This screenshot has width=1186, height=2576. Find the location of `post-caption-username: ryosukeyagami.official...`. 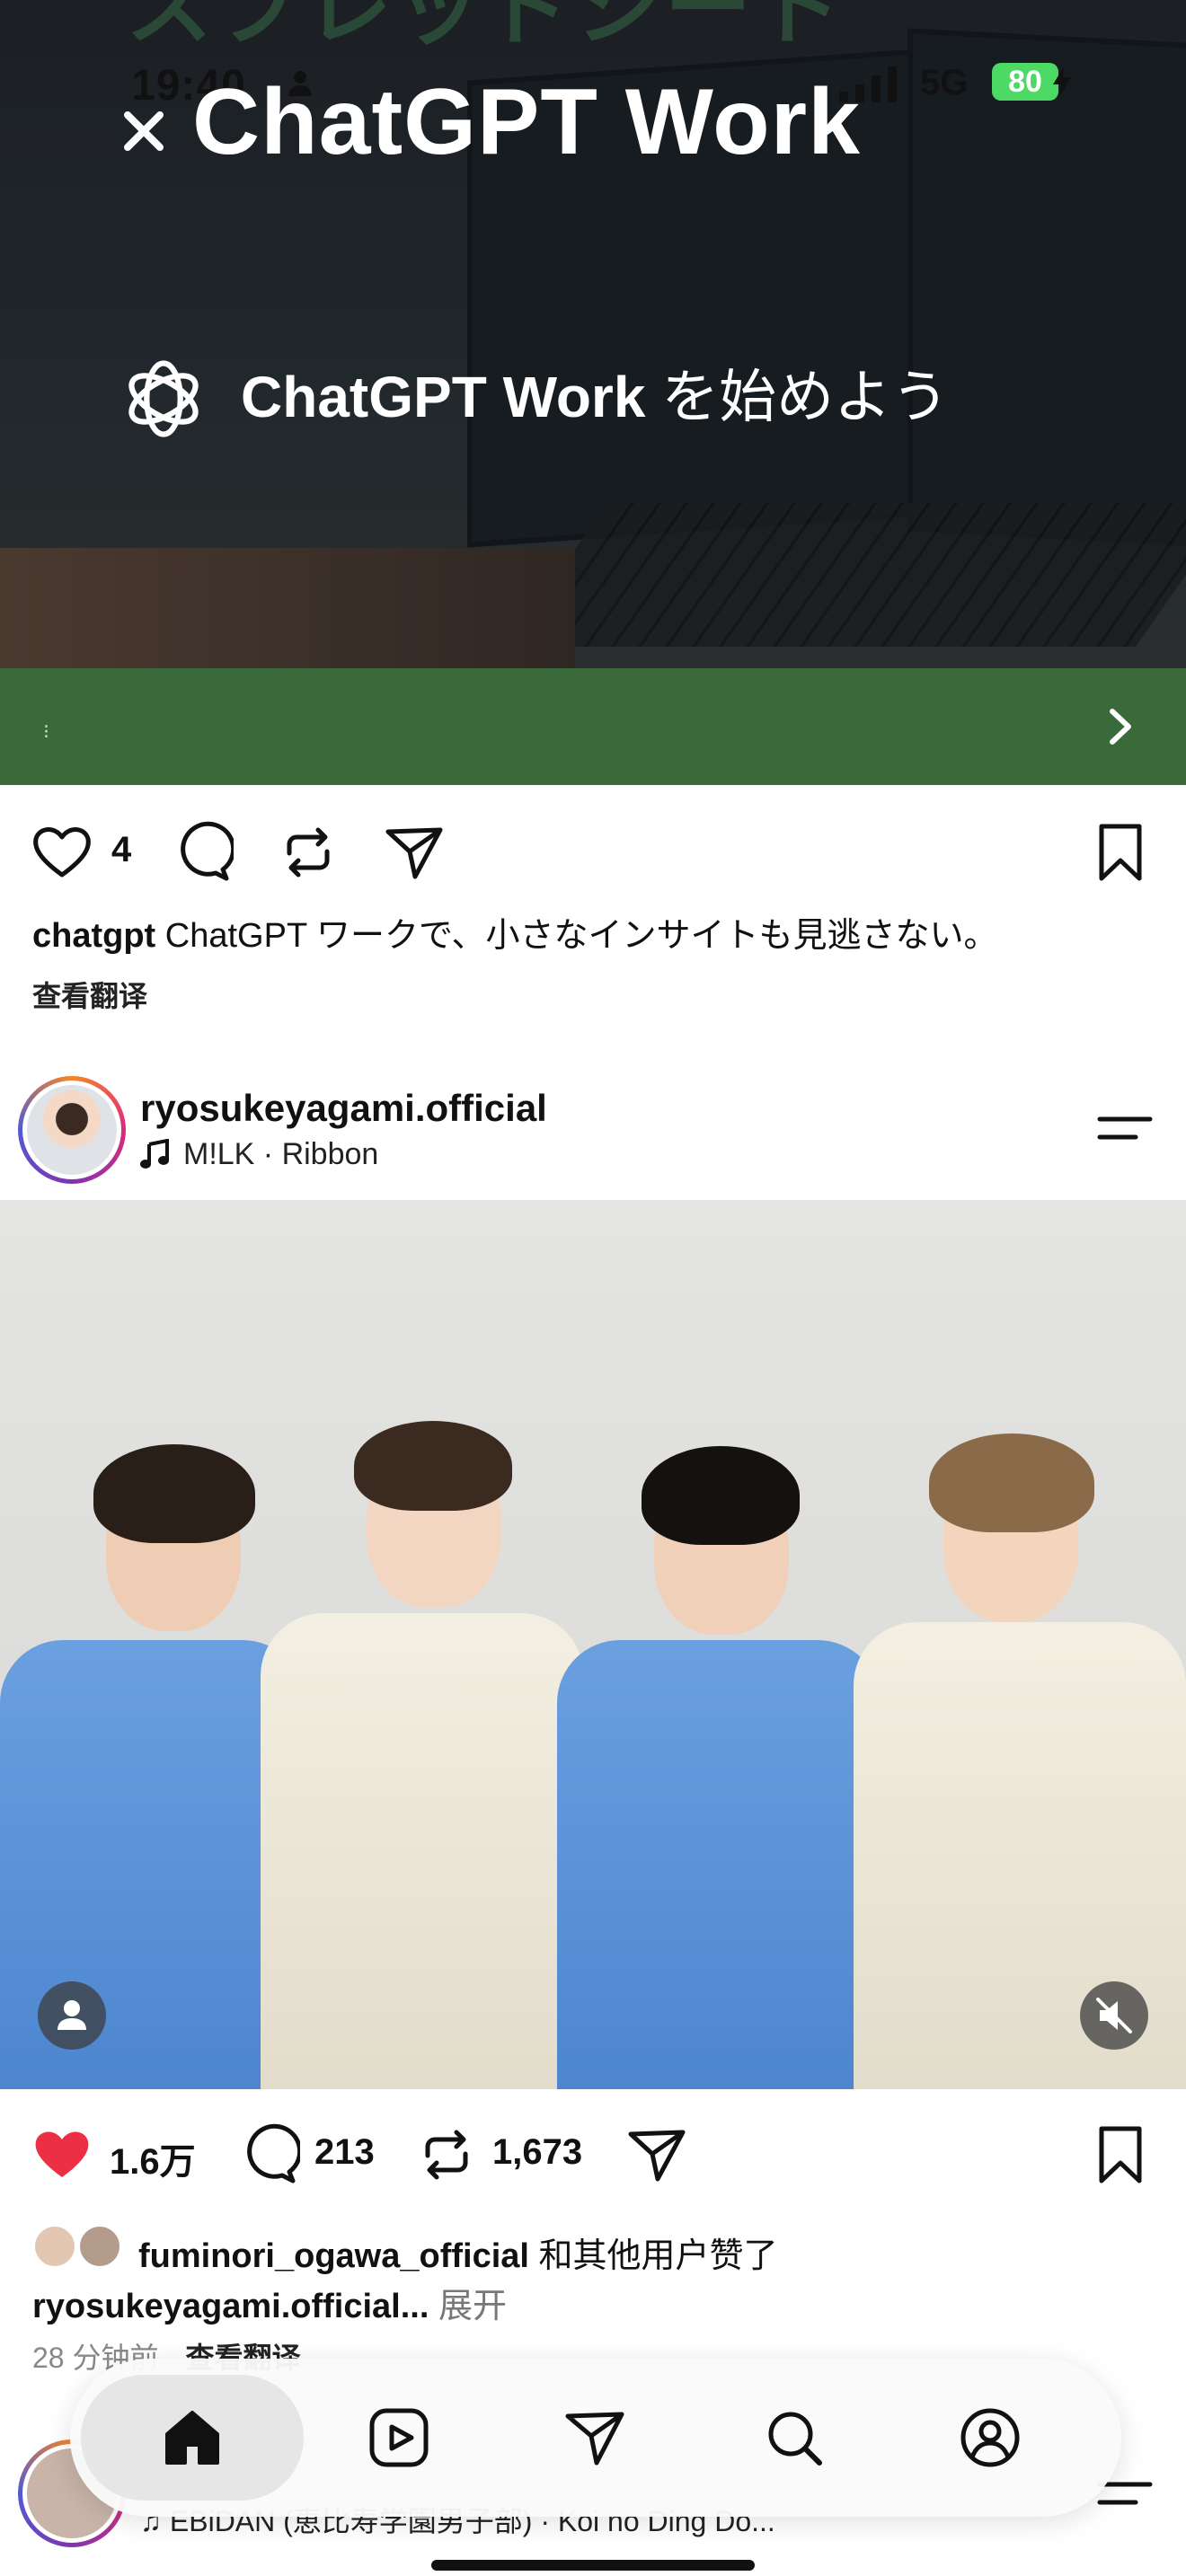

post-caption-username: ryosukeyagami.official... is located at coordinates (230, 2306).